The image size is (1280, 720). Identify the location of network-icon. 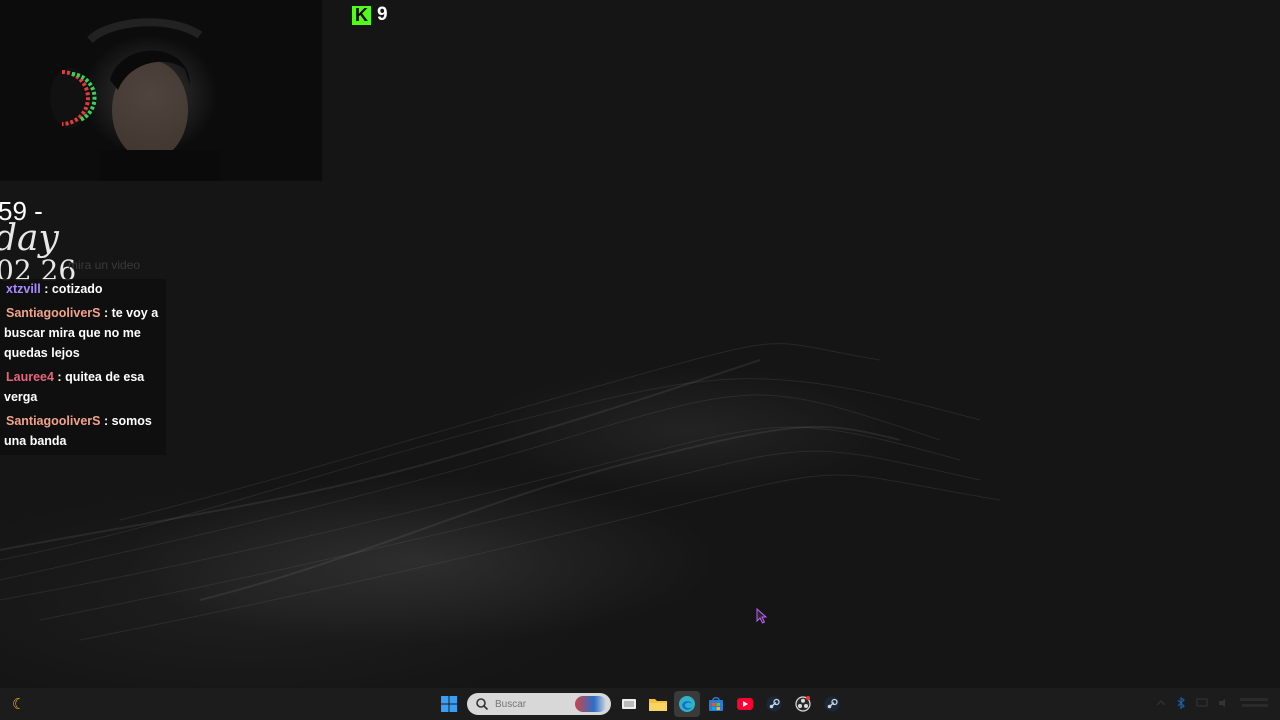
(1202, 703).